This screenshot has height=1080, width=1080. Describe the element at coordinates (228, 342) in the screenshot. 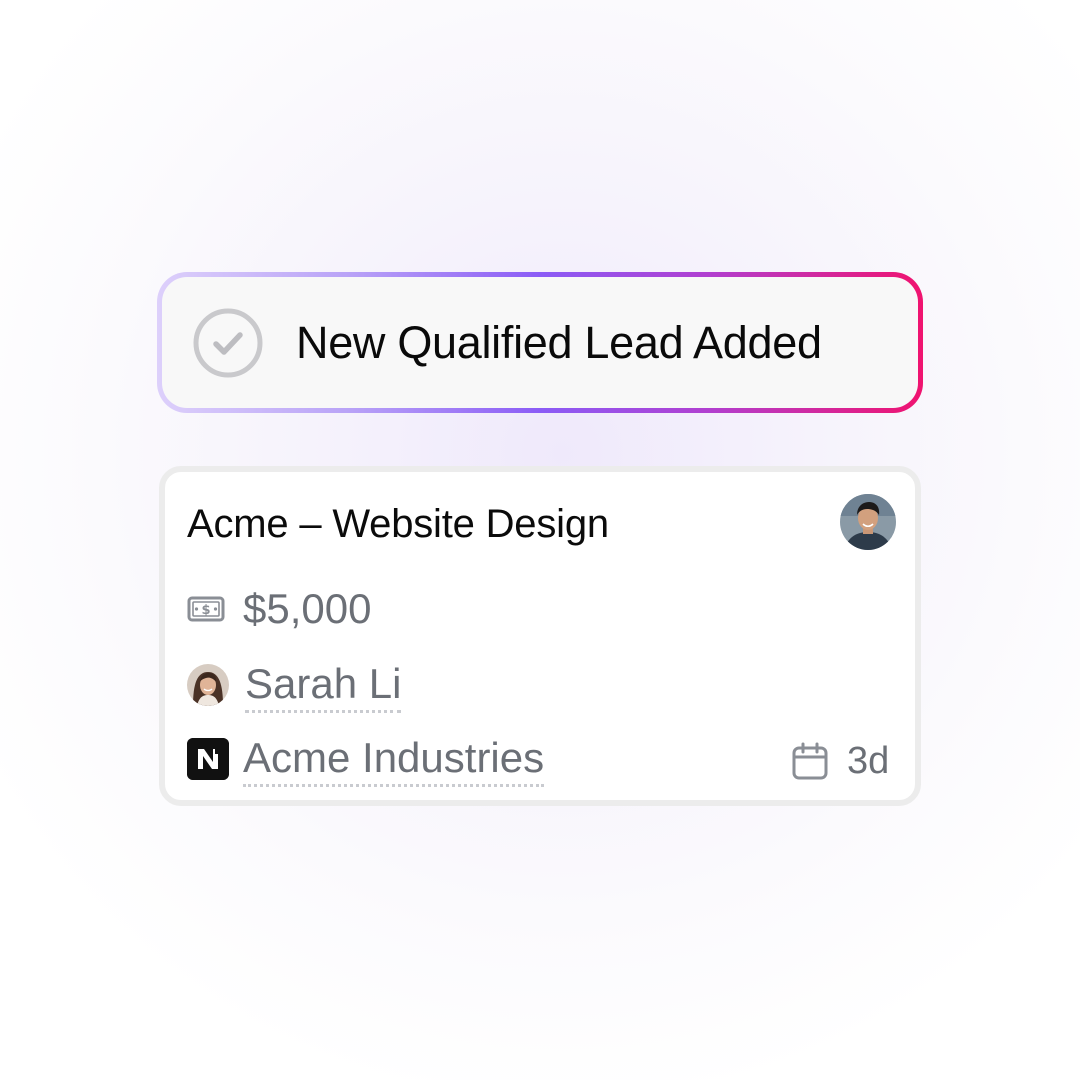

I see `check-circle-icon` at that location.